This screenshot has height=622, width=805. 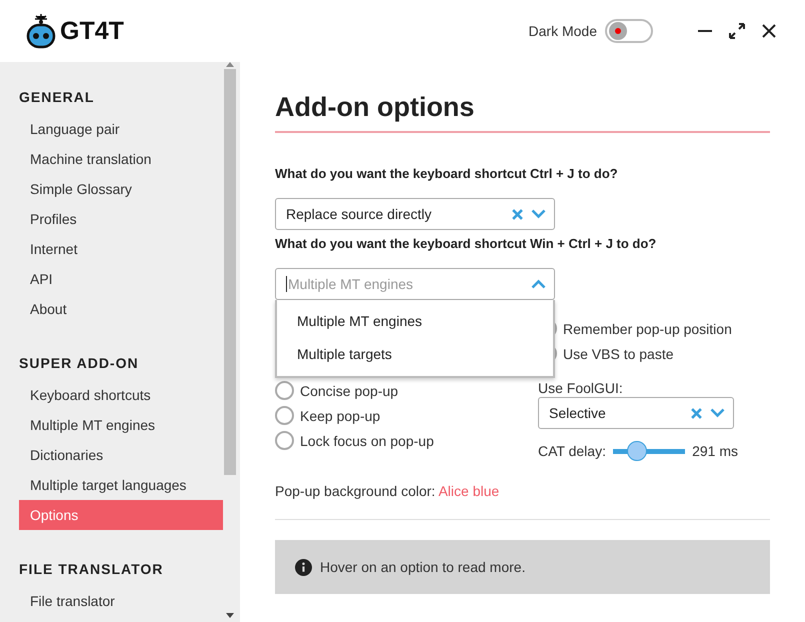 What do you see at coordinates (415, 320) in the screenshot?
I see `menu-option: Multiple MT engines` at bounding box center [415, 320].